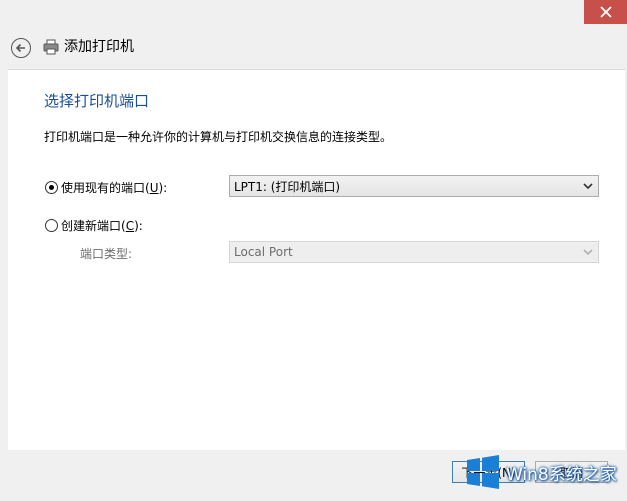  I want to click on watermark: Win8系统之家, so click(546, 472).